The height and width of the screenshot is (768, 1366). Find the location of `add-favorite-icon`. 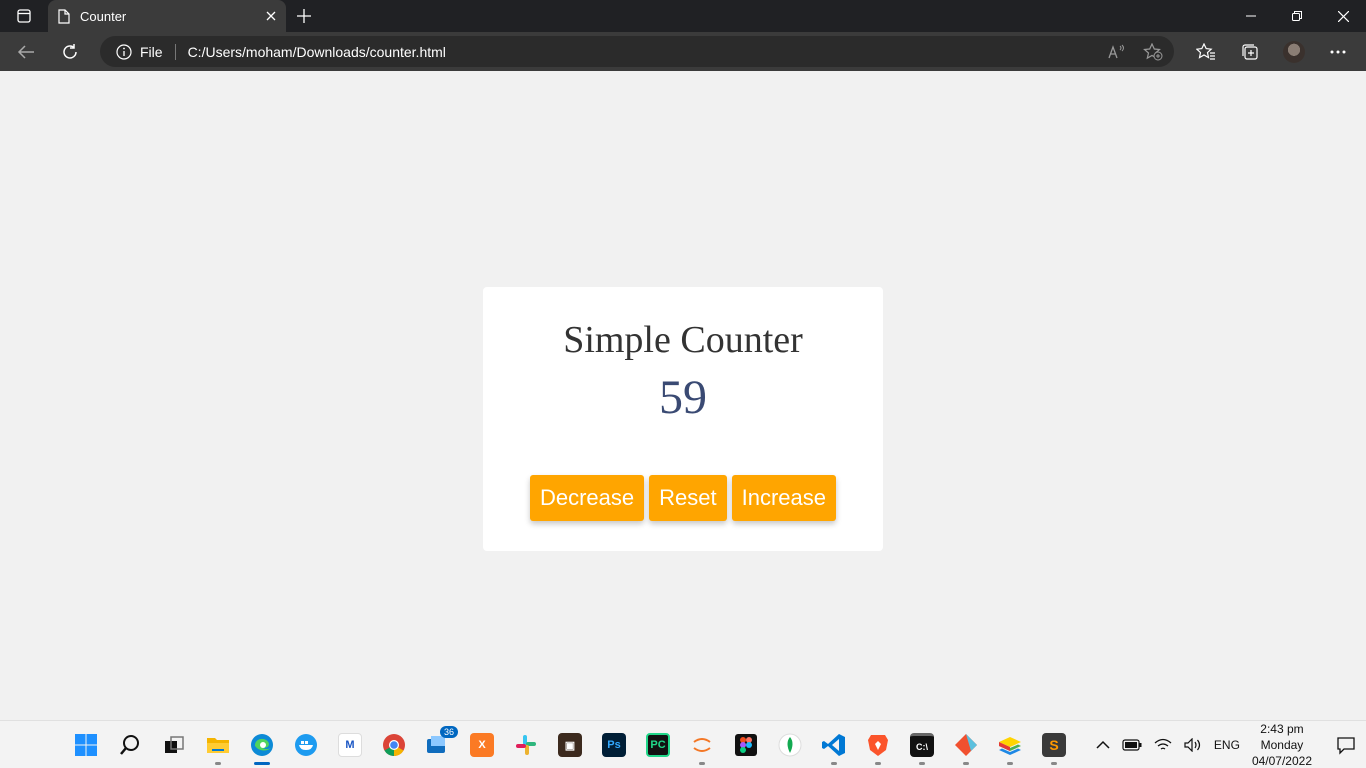

add-favorite-icon is located at coordinates (1153, 52).